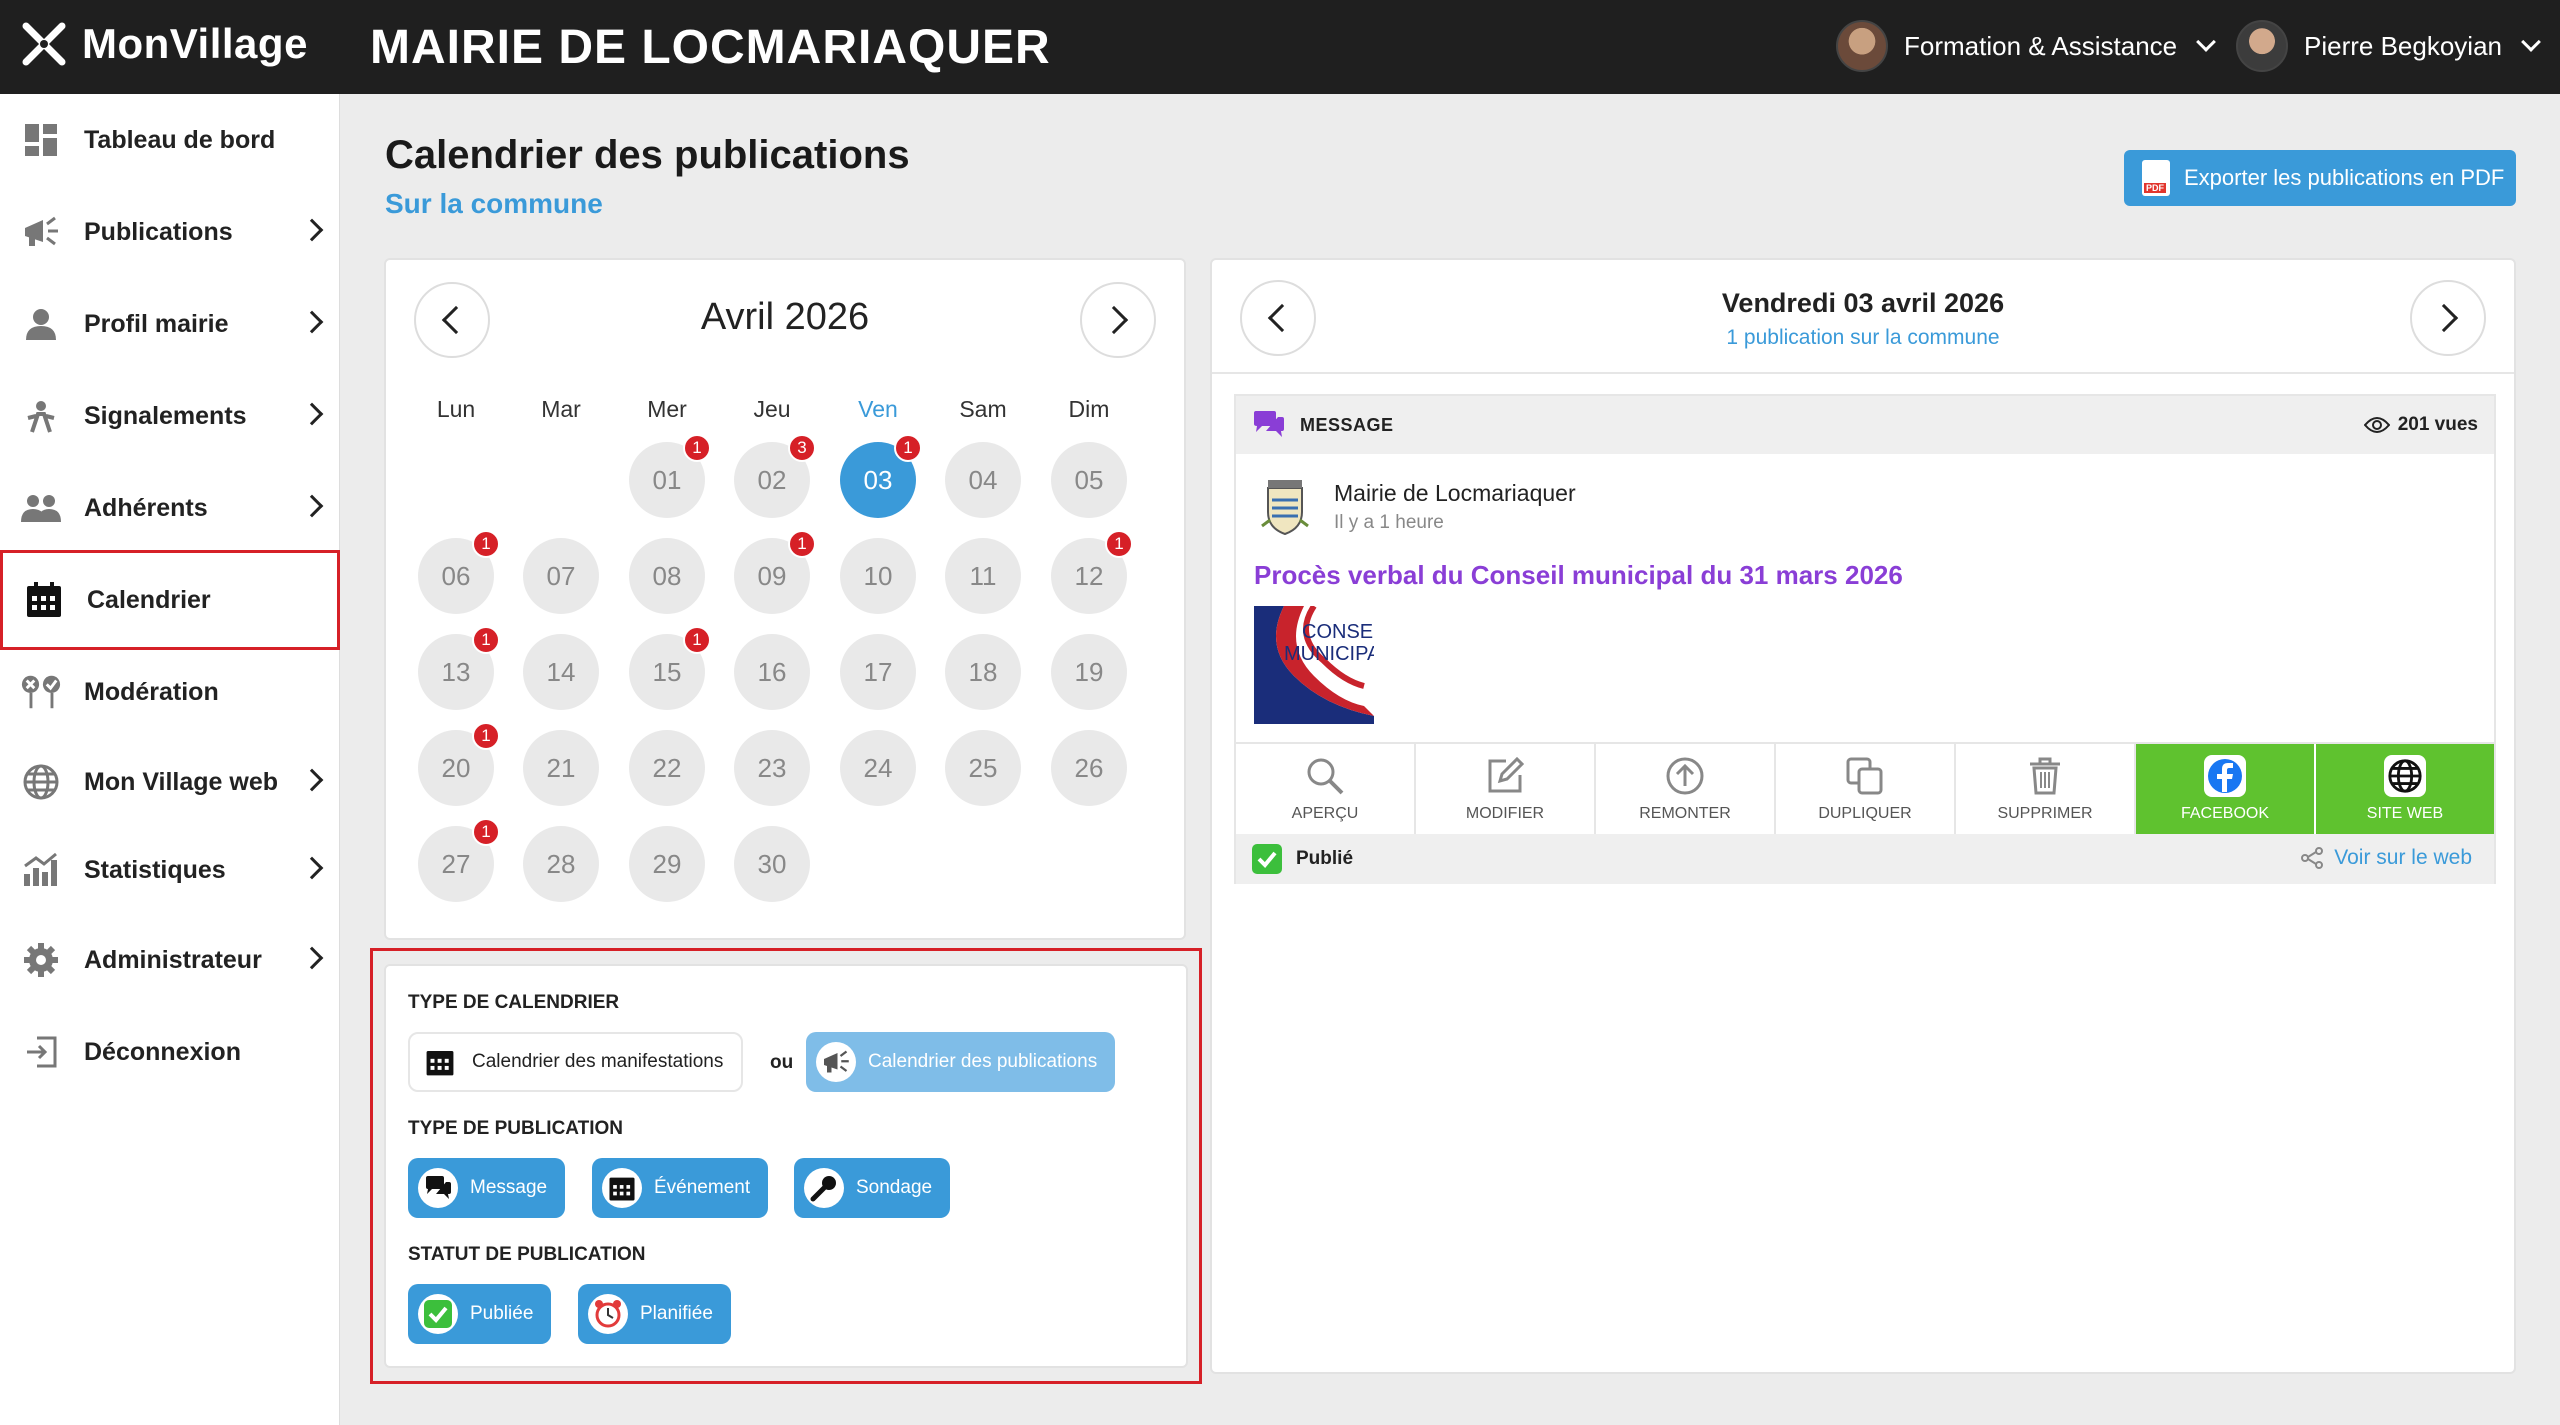 Image resolution: width=2560 pixels, height=1425 pixels. What do you see at coordinates (608, 1314) in the screenshot?
I see `alarm-clock-icon` at bounding box center [608, 1314].